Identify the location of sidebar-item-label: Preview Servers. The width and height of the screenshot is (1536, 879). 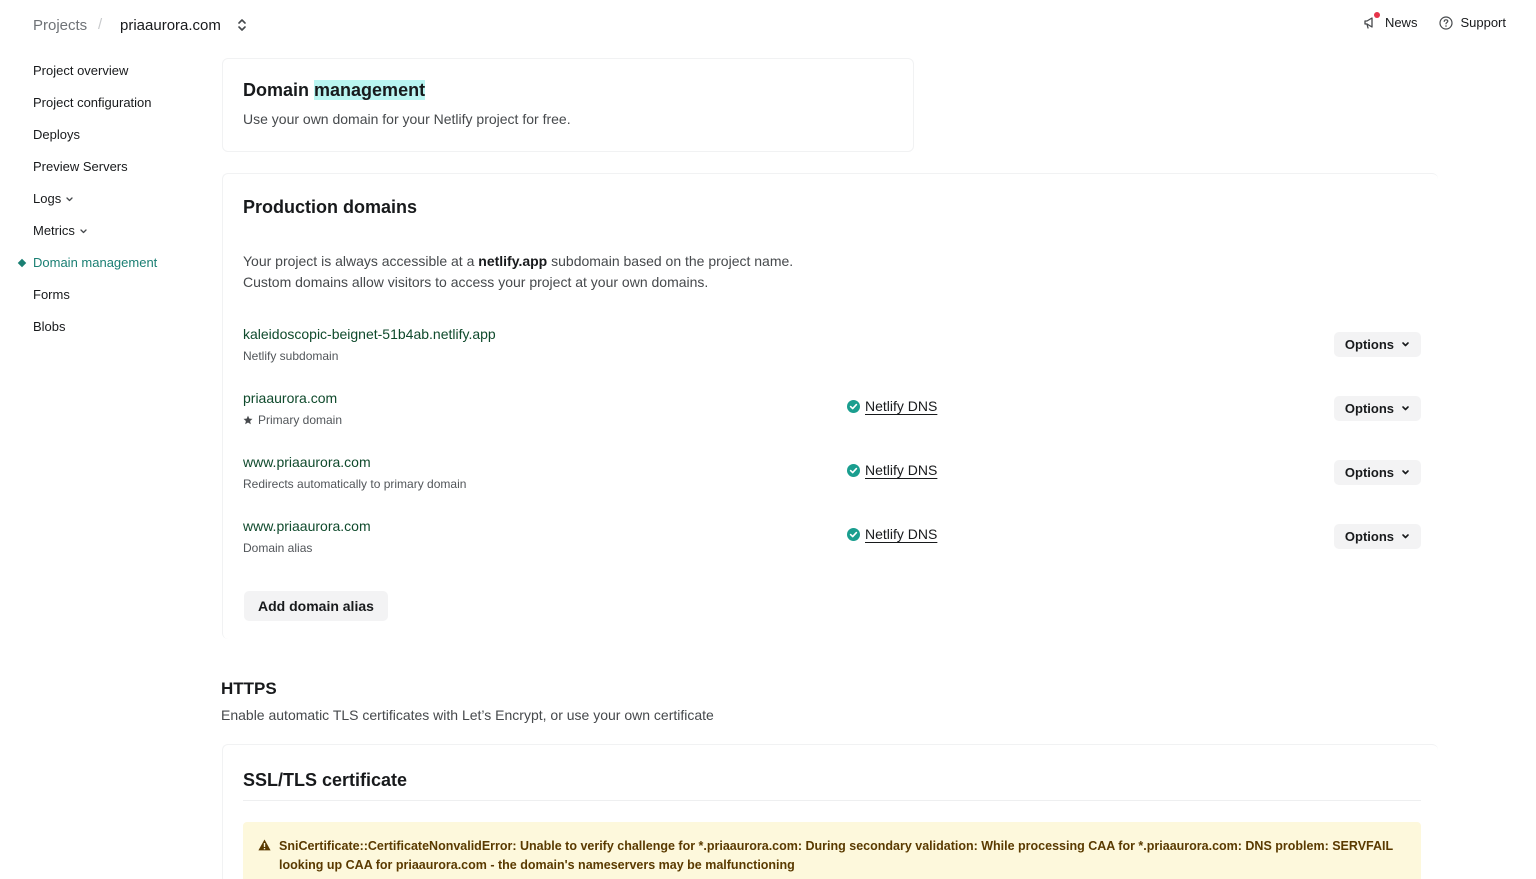
(80, 166).